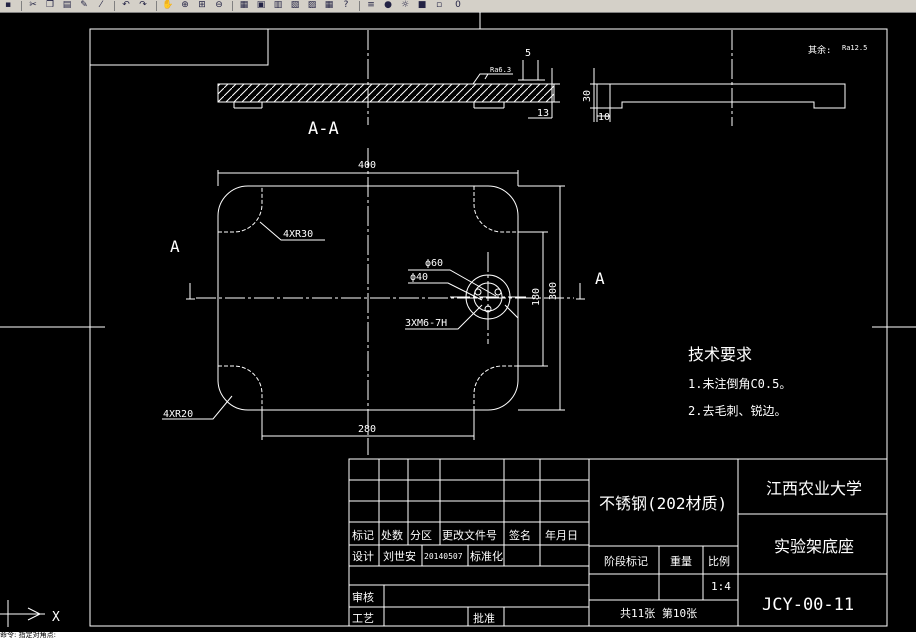  Describe the element at coordinates (443, 556) in the screenshot. I see `design-date: 20140507` at that location.